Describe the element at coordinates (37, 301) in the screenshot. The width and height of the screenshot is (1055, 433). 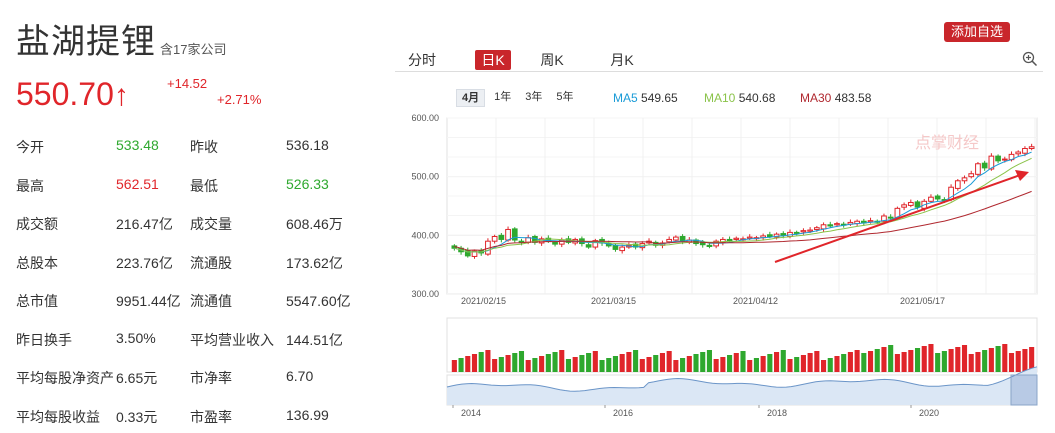
I see `stat-label: 总市值` at that location.